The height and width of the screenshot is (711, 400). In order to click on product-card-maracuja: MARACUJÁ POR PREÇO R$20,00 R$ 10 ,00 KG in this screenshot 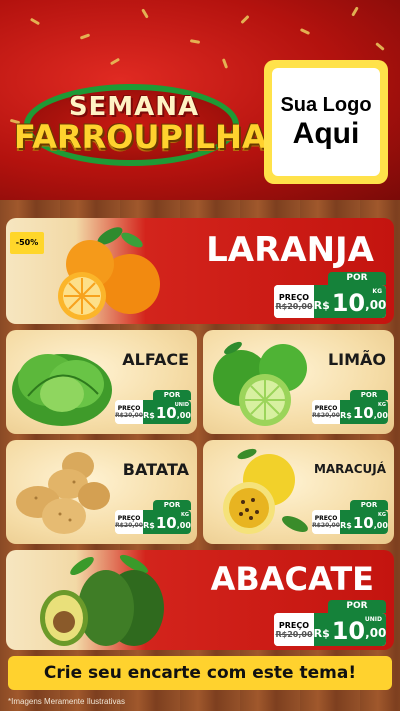, I will do `click(298, 492)`.